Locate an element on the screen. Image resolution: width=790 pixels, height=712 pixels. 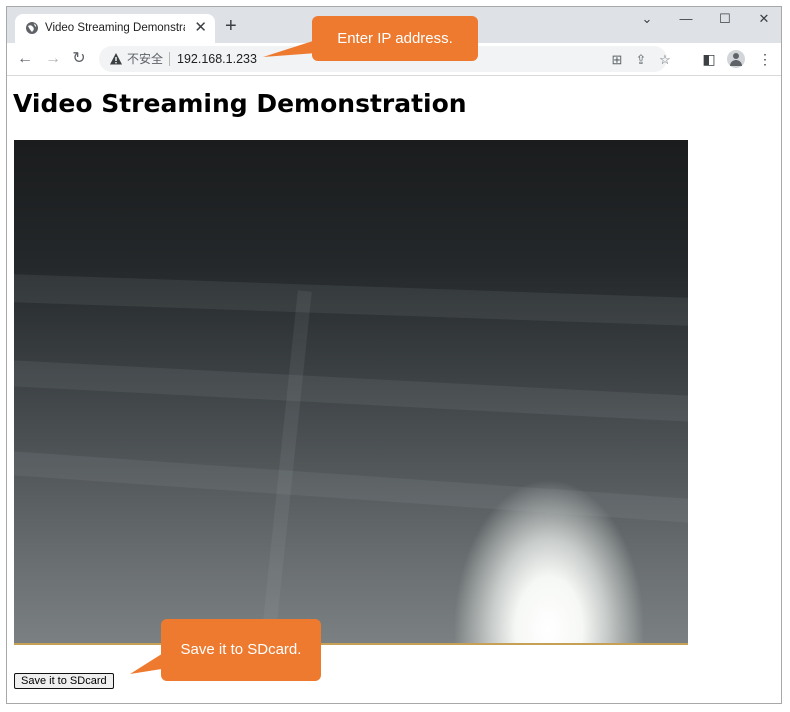
translate-icon: ⊞ is located at coordinates (617, 60).